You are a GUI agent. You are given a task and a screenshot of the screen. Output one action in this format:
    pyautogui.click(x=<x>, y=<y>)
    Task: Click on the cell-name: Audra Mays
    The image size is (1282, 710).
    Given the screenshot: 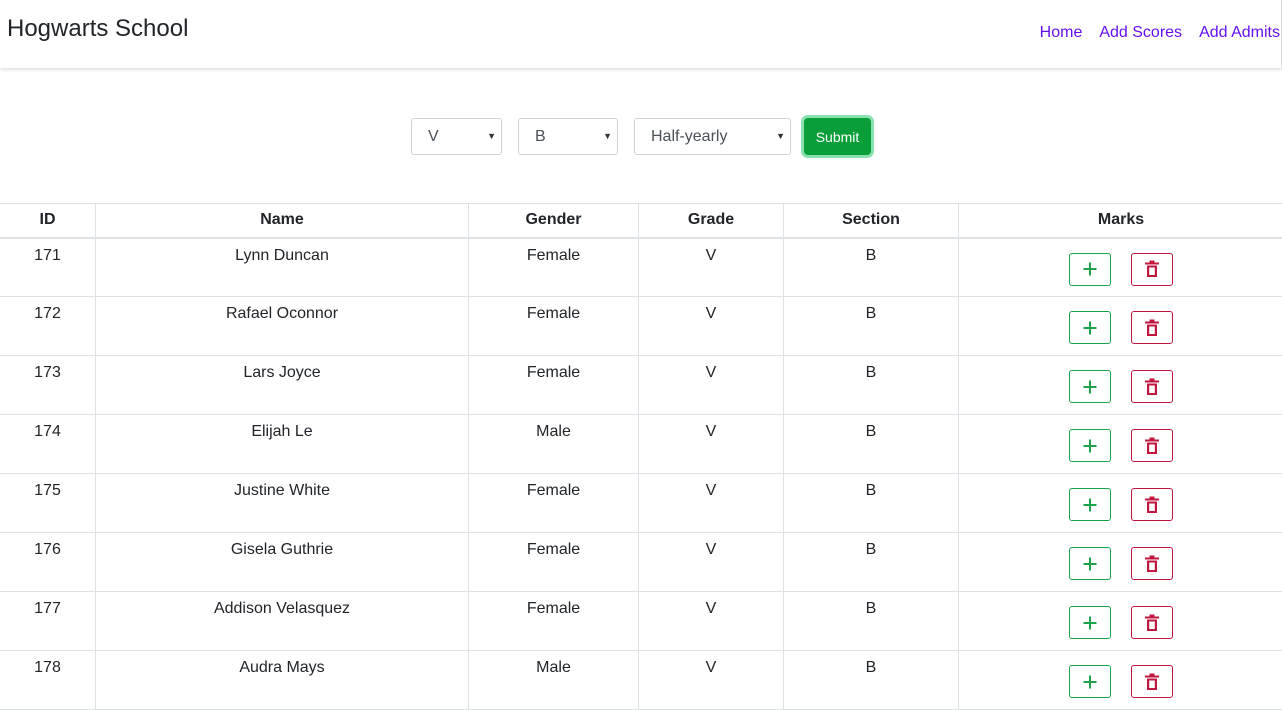 What is the action you would take?
    pyautogui.click(x=282, y=680)
    